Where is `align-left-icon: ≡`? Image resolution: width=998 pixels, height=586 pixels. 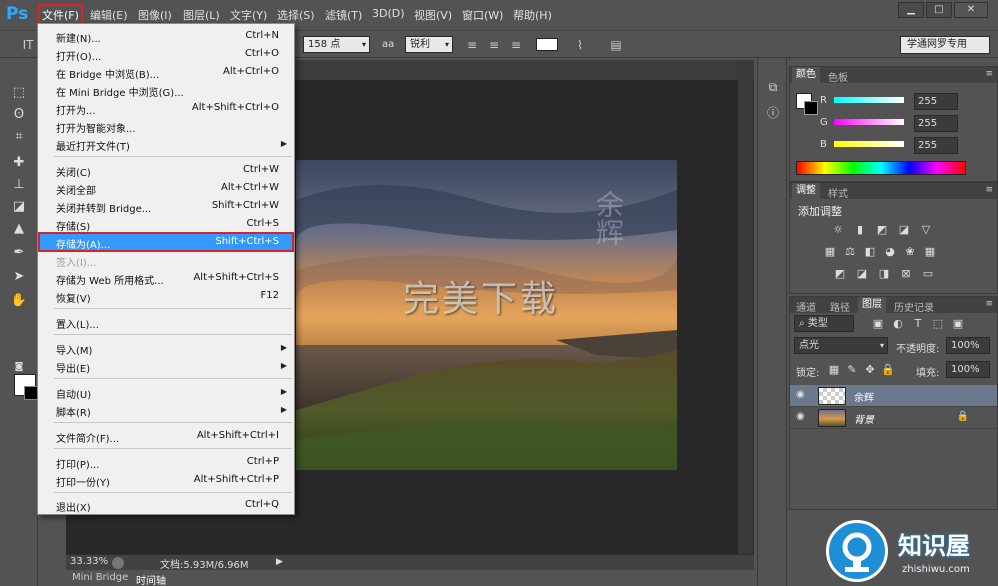 align-left-icon: ≡ is located at coordinates (472, 45).